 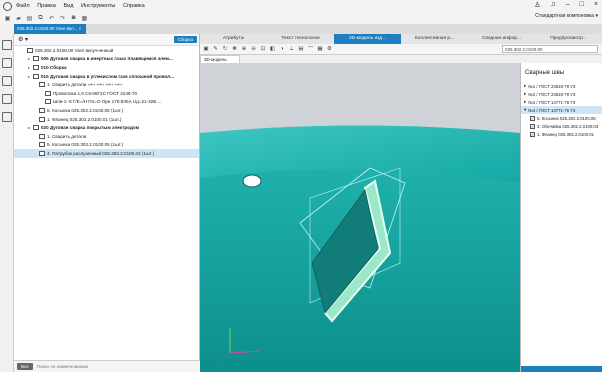 What do you see at coordinates (106, 127) in the screenshot?
I see `tree-row: ▸ 020 Дуговая сварка покрытым электродом` at bounding box center [106, 127].